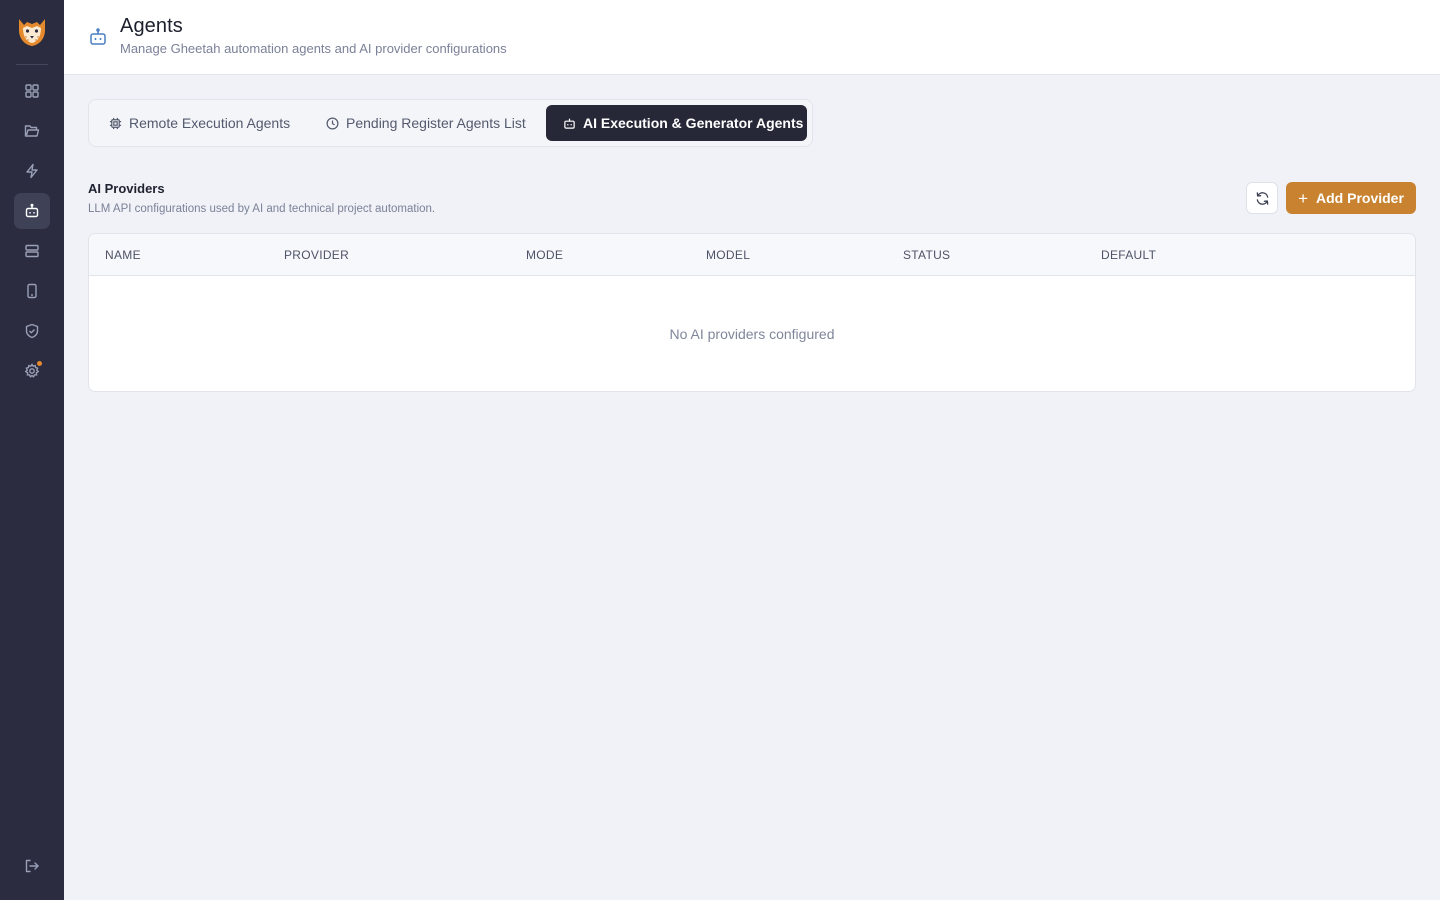 The image size is (1440, 900). Describe the element at coordinates (115, 123) in the screenshot. I see `chip-icon` at that location.